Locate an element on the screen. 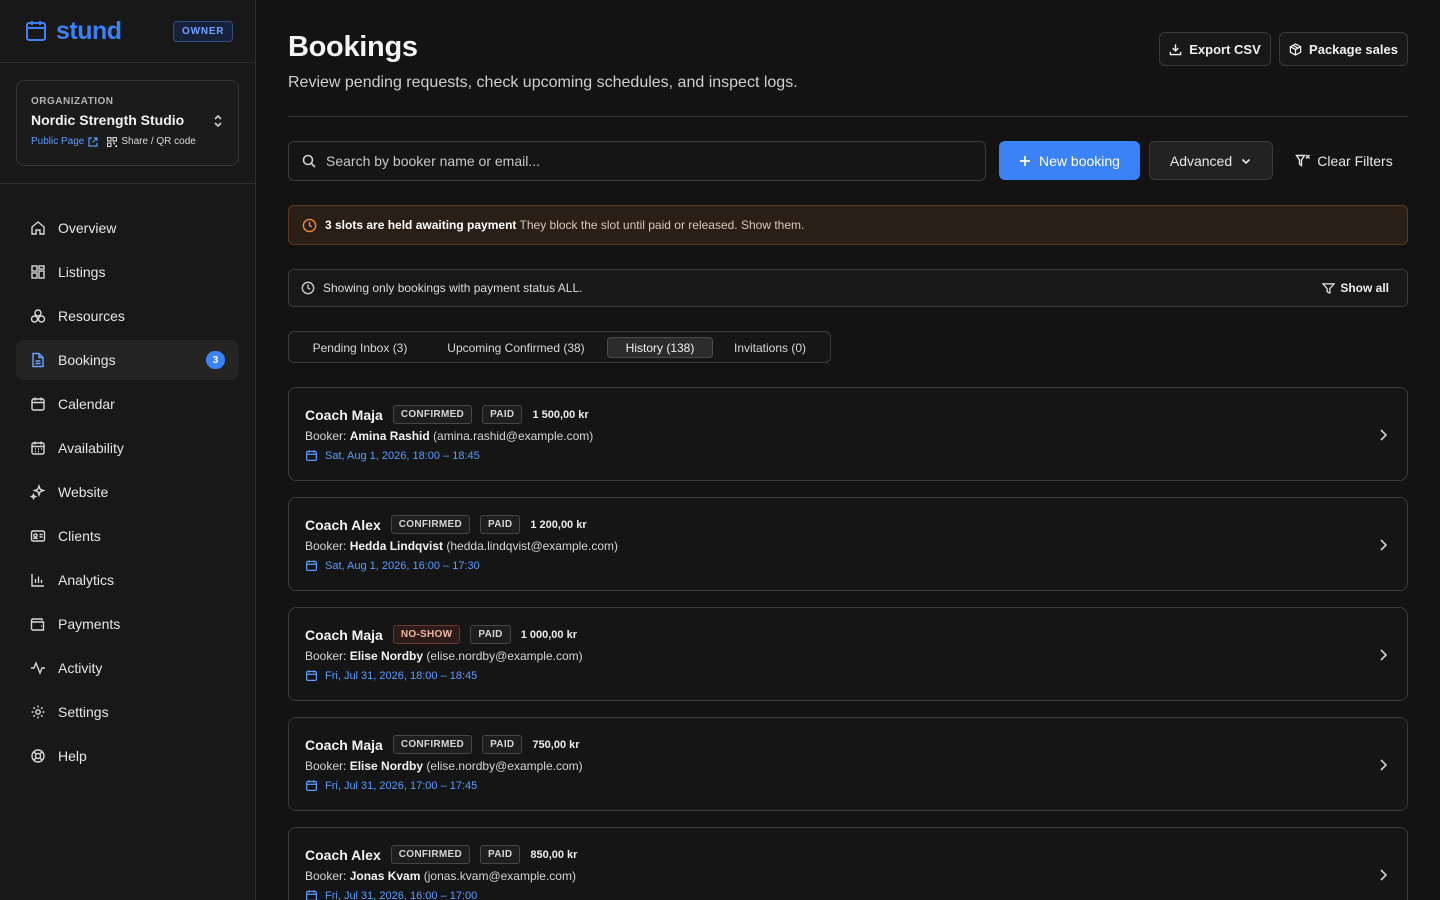 The image size is (1440, 900). sidebar-item-payments: Payments is located at coordinates (127, 624).